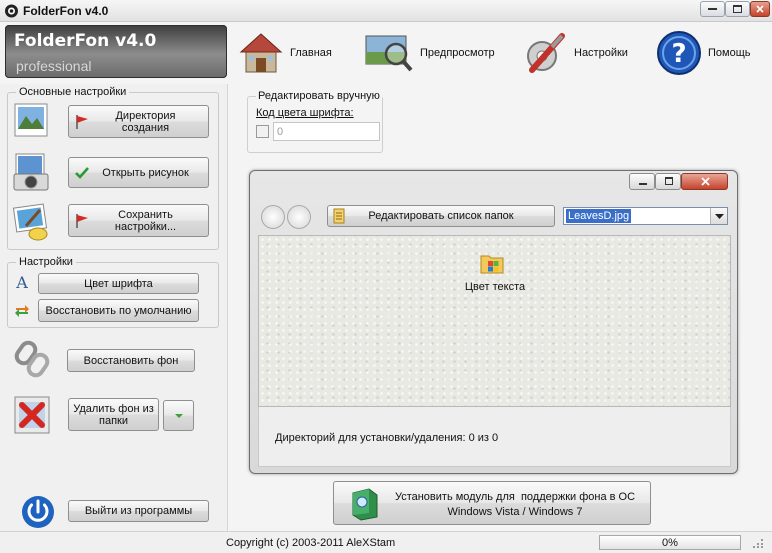  Describe the element at coordinates (273, 217) in the screenshot. I see `back-button` at that location.